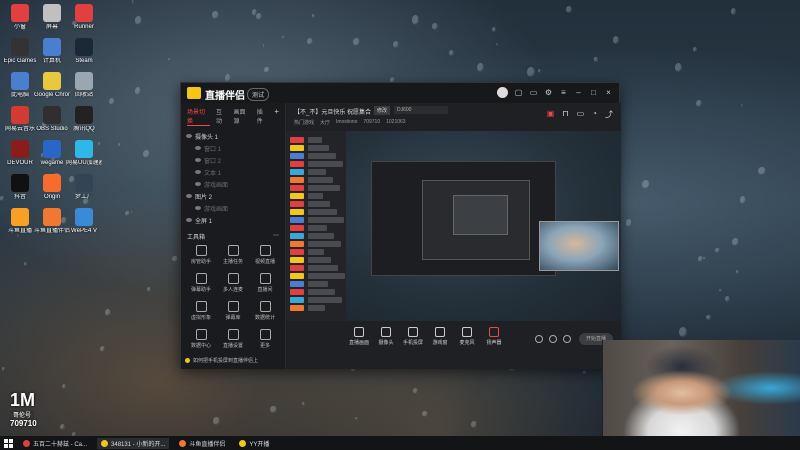 The width and height of the screenshot is (800, 450). Describe the element at coordinates (52, 119) in the screenshot. I see `desktop-icon: OBS Studio` at that location.